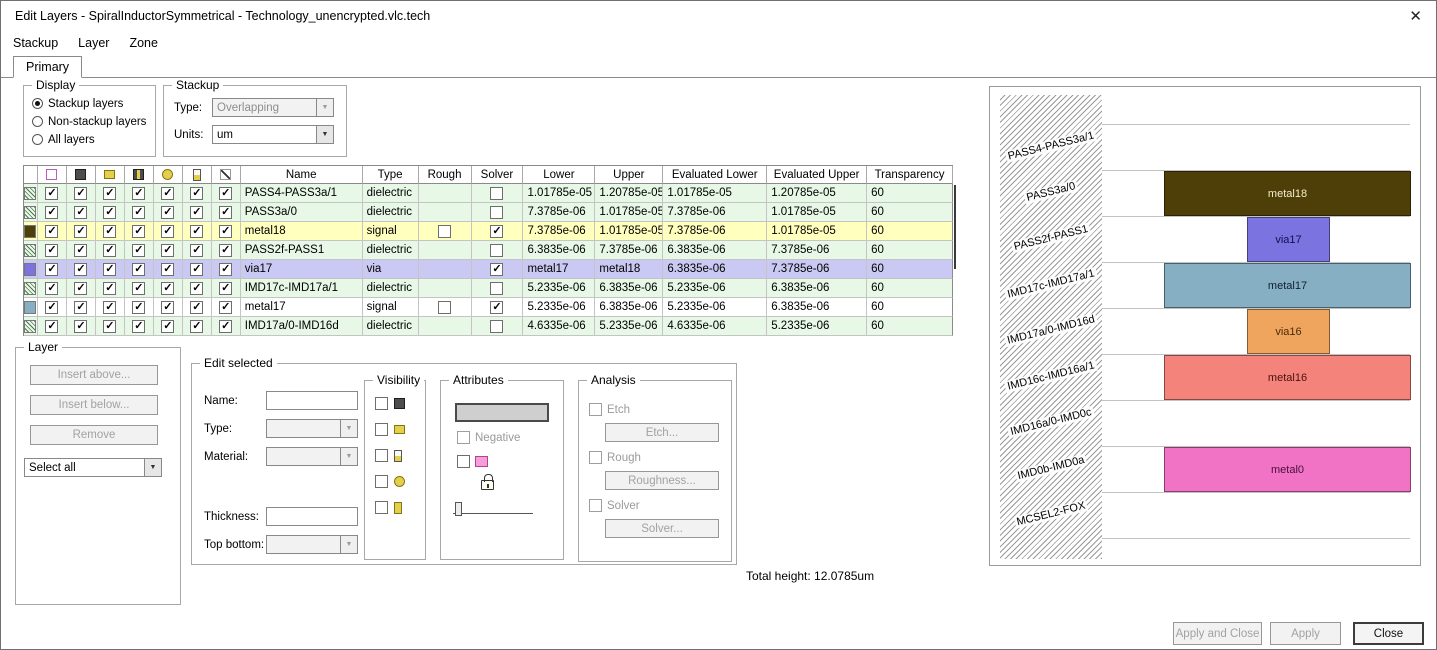 The width and height of the screenshot is (1437, 650). I want to click on column-header: Solver, so click(497, 175).